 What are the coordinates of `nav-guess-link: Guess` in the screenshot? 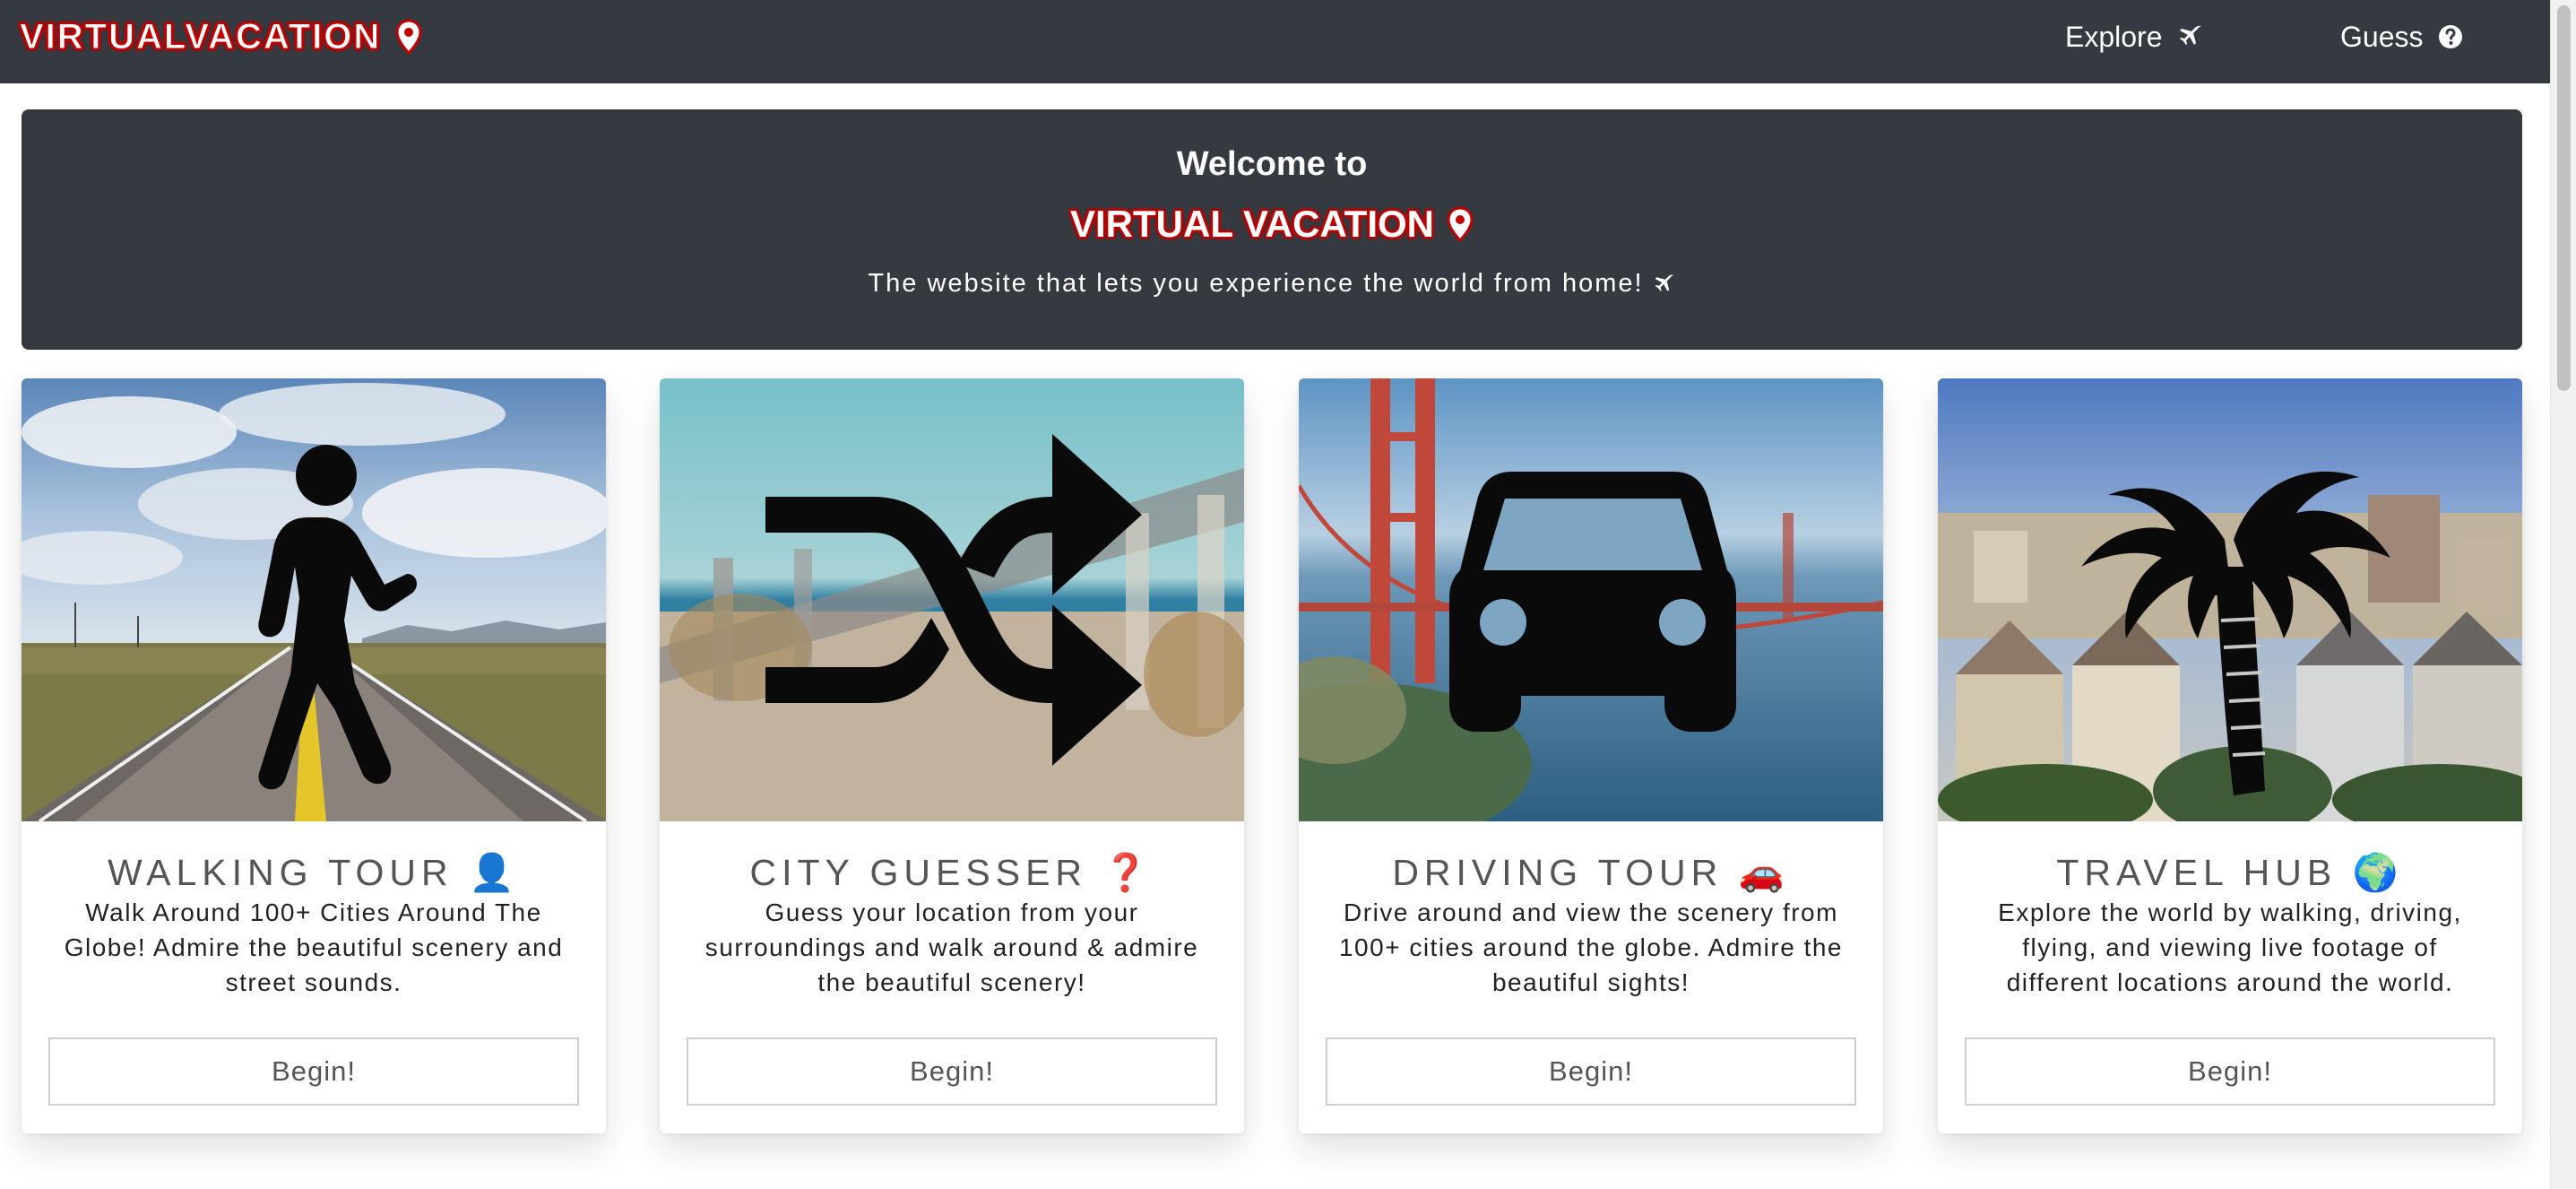 It's located at (2402, 36).